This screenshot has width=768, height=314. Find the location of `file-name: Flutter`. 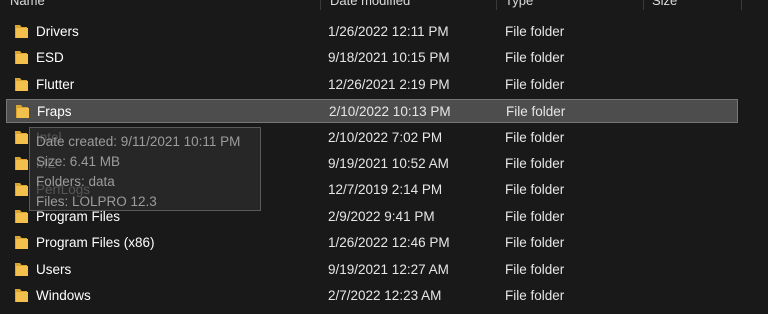

file-name: Flutter is located at coordinates (55, 85).